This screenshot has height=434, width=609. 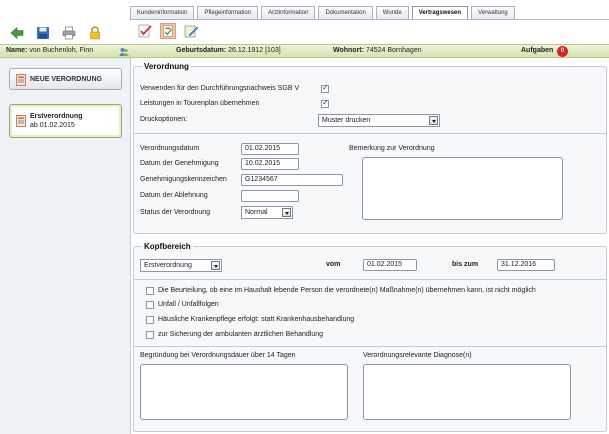 I want to click on tasks-label: Aufgaben, so click(x=537, y=51).